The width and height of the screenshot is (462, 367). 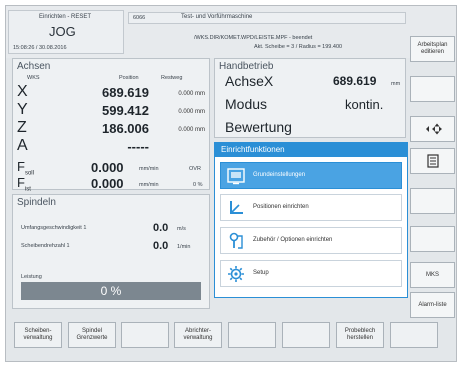 I want to click on axis-y-position: 599.412, so click(x=125, y=110).